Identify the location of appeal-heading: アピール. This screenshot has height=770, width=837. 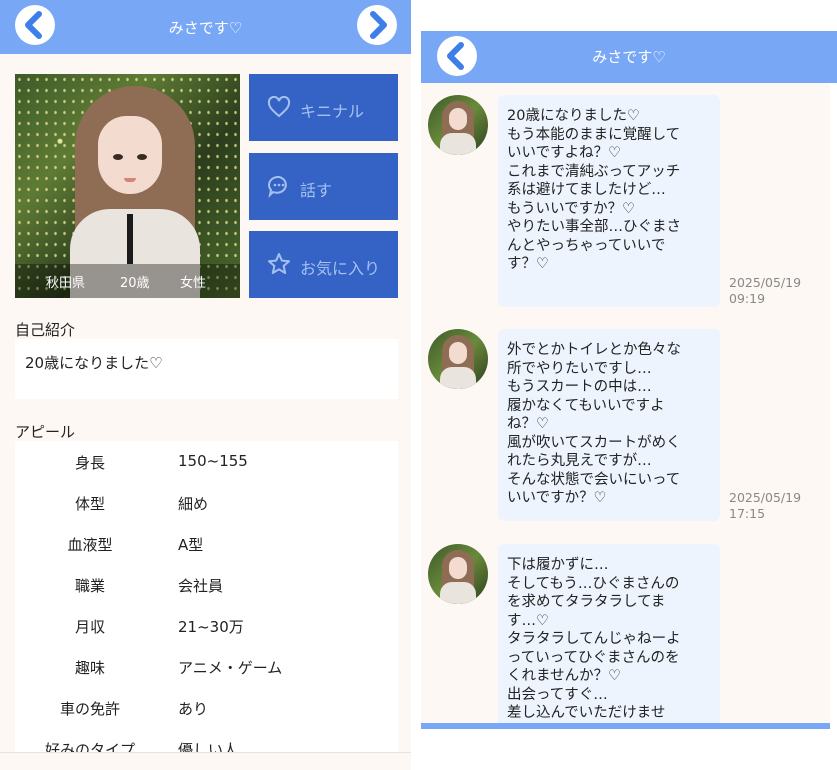
(45, 432).